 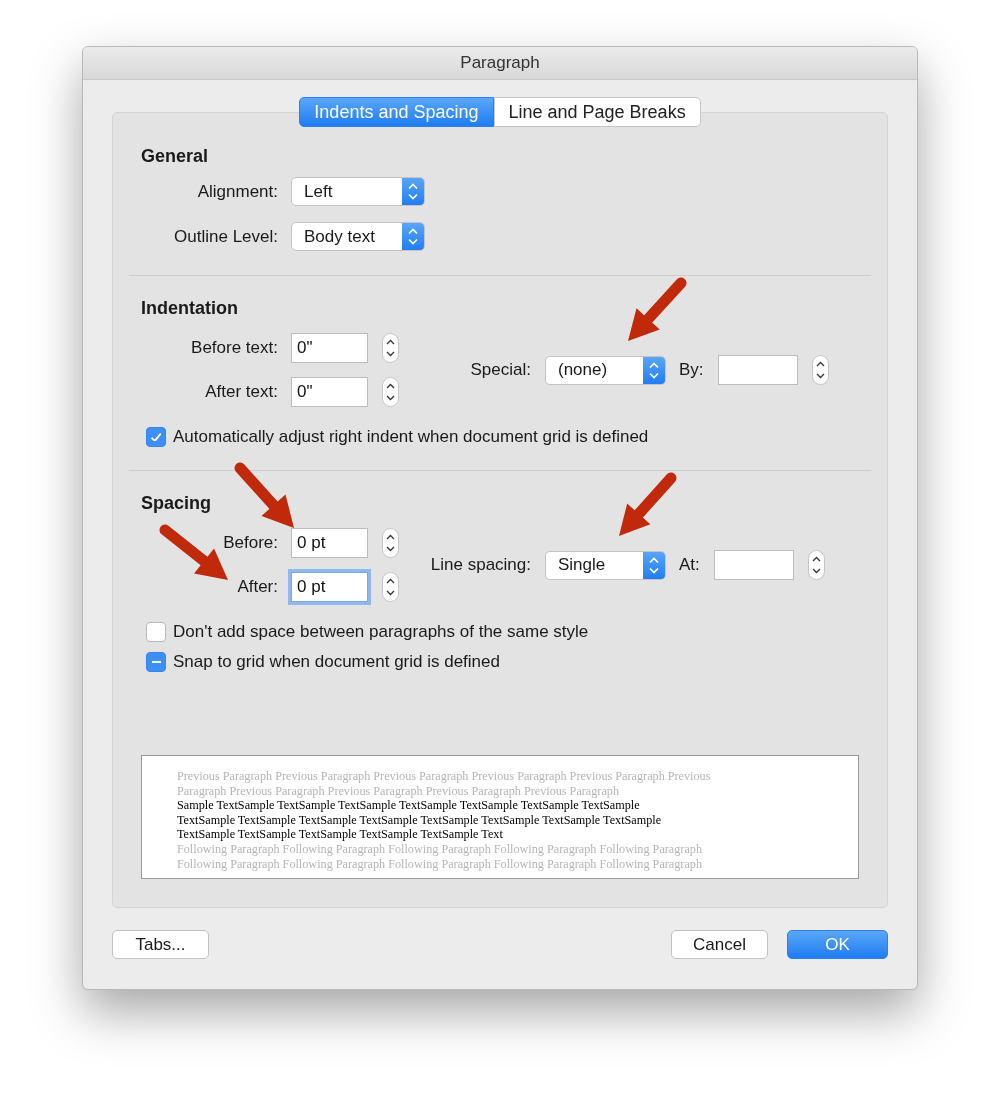 What do you see at coordinates (500, 63) in the screenshot?
I see `window-title: Paragraph` at bounding box center [500, 63].